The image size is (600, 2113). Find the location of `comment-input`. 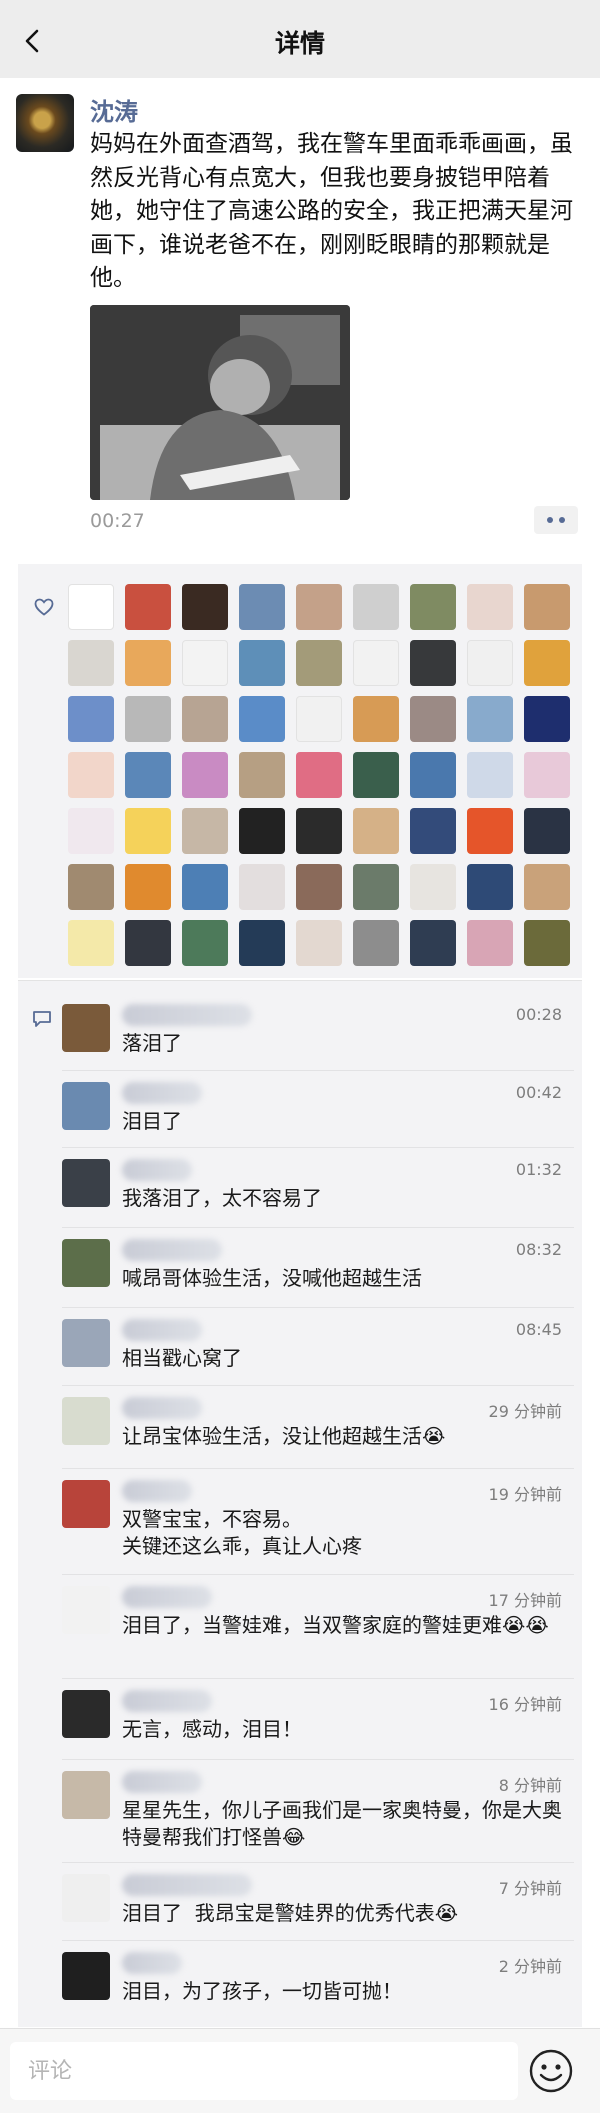

comment-input is located at coordinates (264, 2071).